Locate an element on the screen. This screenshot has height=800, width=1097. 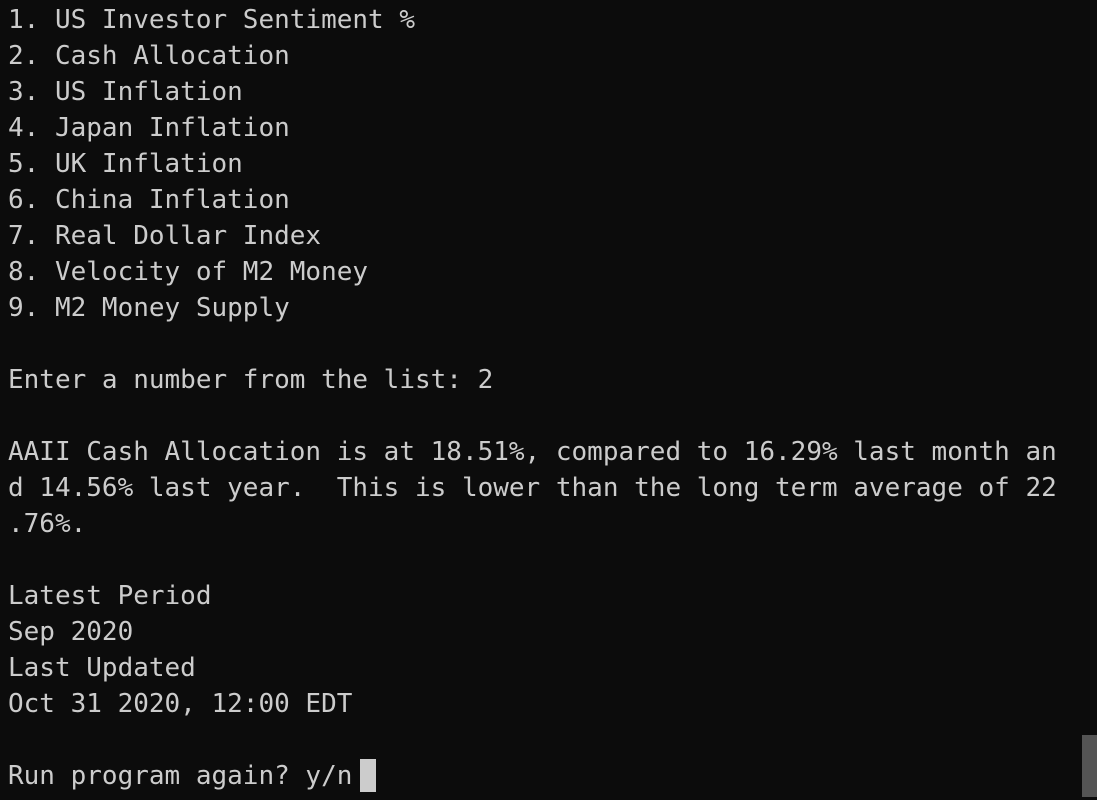
text-cursor is located at coordinates (368, 775).